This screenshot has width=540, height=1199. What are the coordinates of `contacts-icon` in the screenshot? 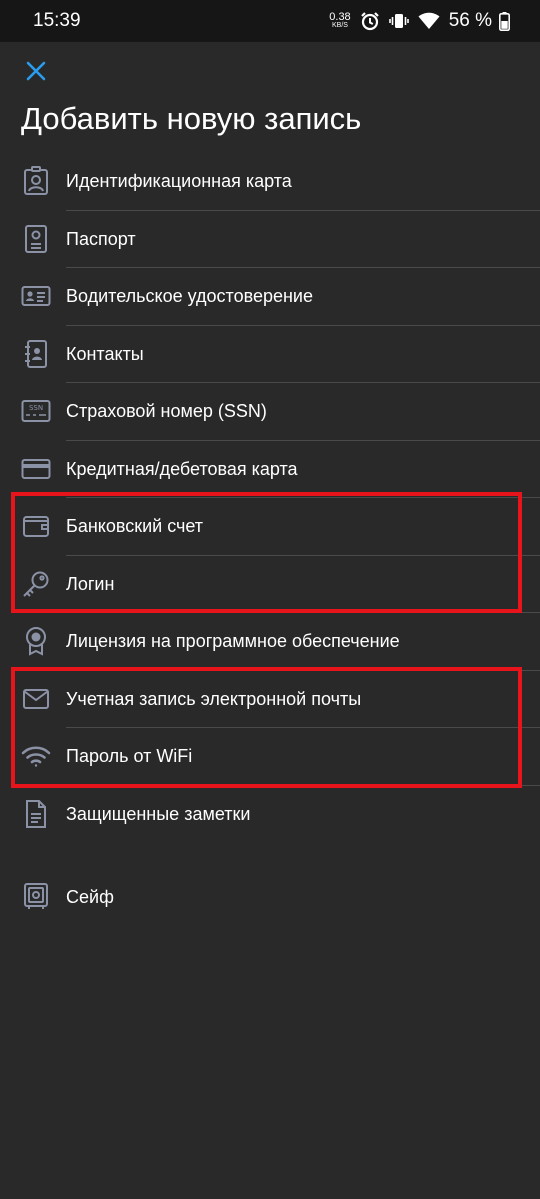 It's located at (36, 354).